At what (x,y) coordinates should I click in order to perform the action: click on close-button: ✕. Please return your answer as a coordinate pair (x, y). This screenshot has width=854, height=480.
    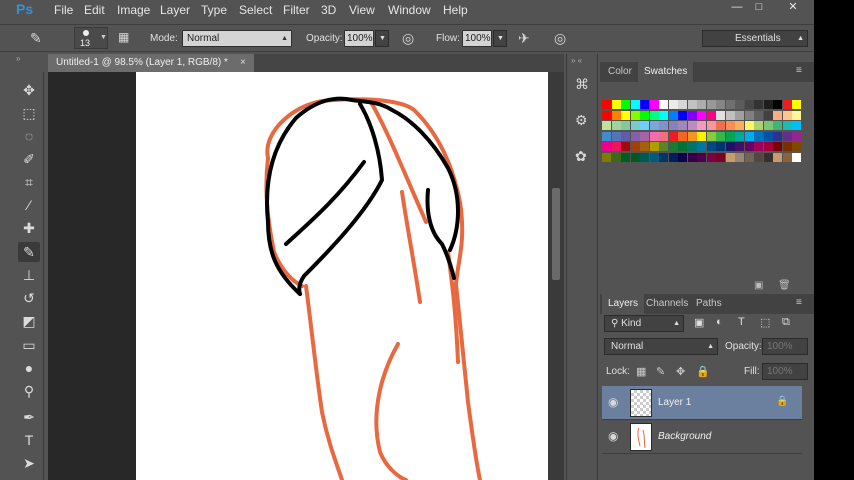
    Looking at the image, I should click on (793, 8).